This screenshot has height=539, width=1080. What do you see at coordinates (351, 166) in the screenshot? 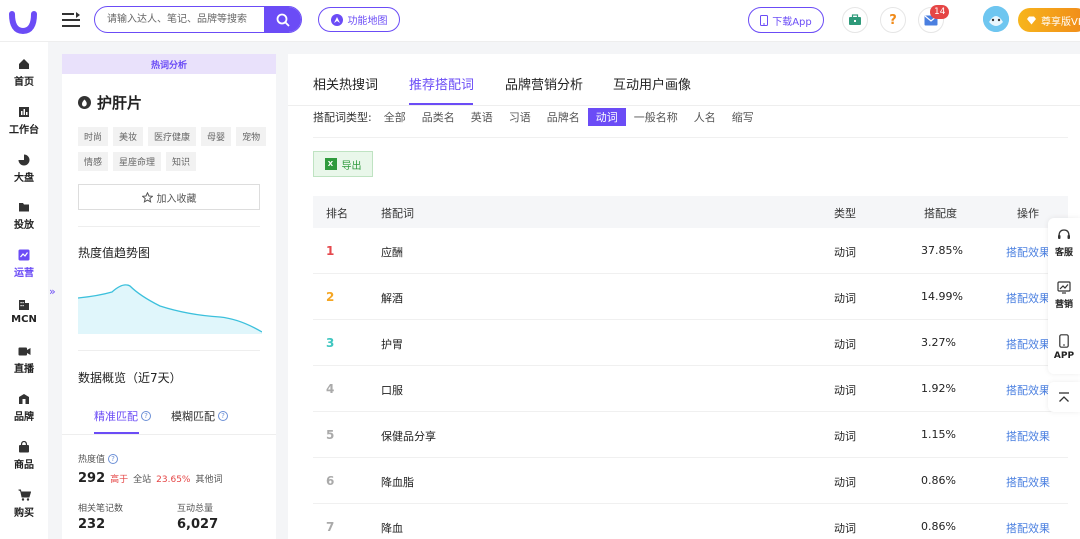
I see `export-label: 导出` at bounding box center [351, 166].